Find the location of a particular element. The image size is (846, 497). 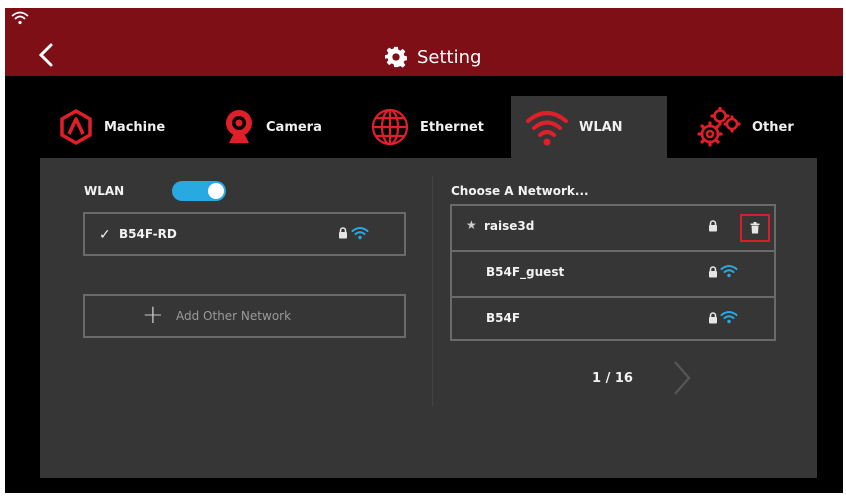

title-group: Setting is located at coordinates (433, 57).